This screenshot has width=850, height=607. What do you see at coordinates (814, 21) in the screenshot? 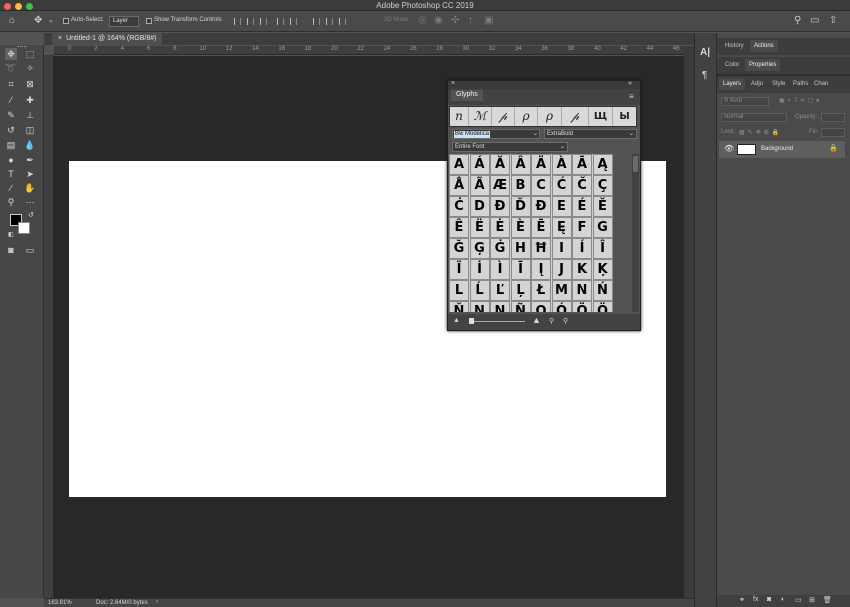
I see `workspace-icon: ▭` at bounding box center [814, 21].